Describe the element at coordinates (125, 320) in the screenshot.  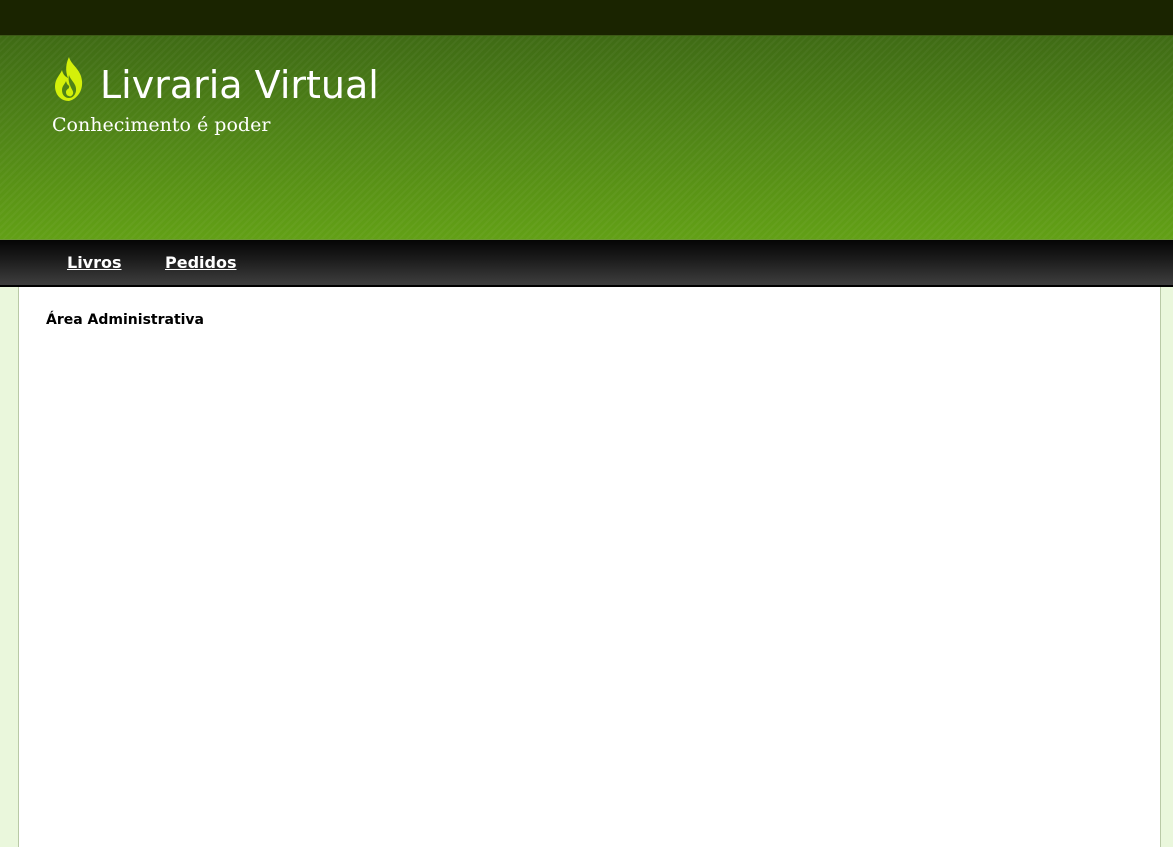
I see `page-title: Área Administrativa` at that location.